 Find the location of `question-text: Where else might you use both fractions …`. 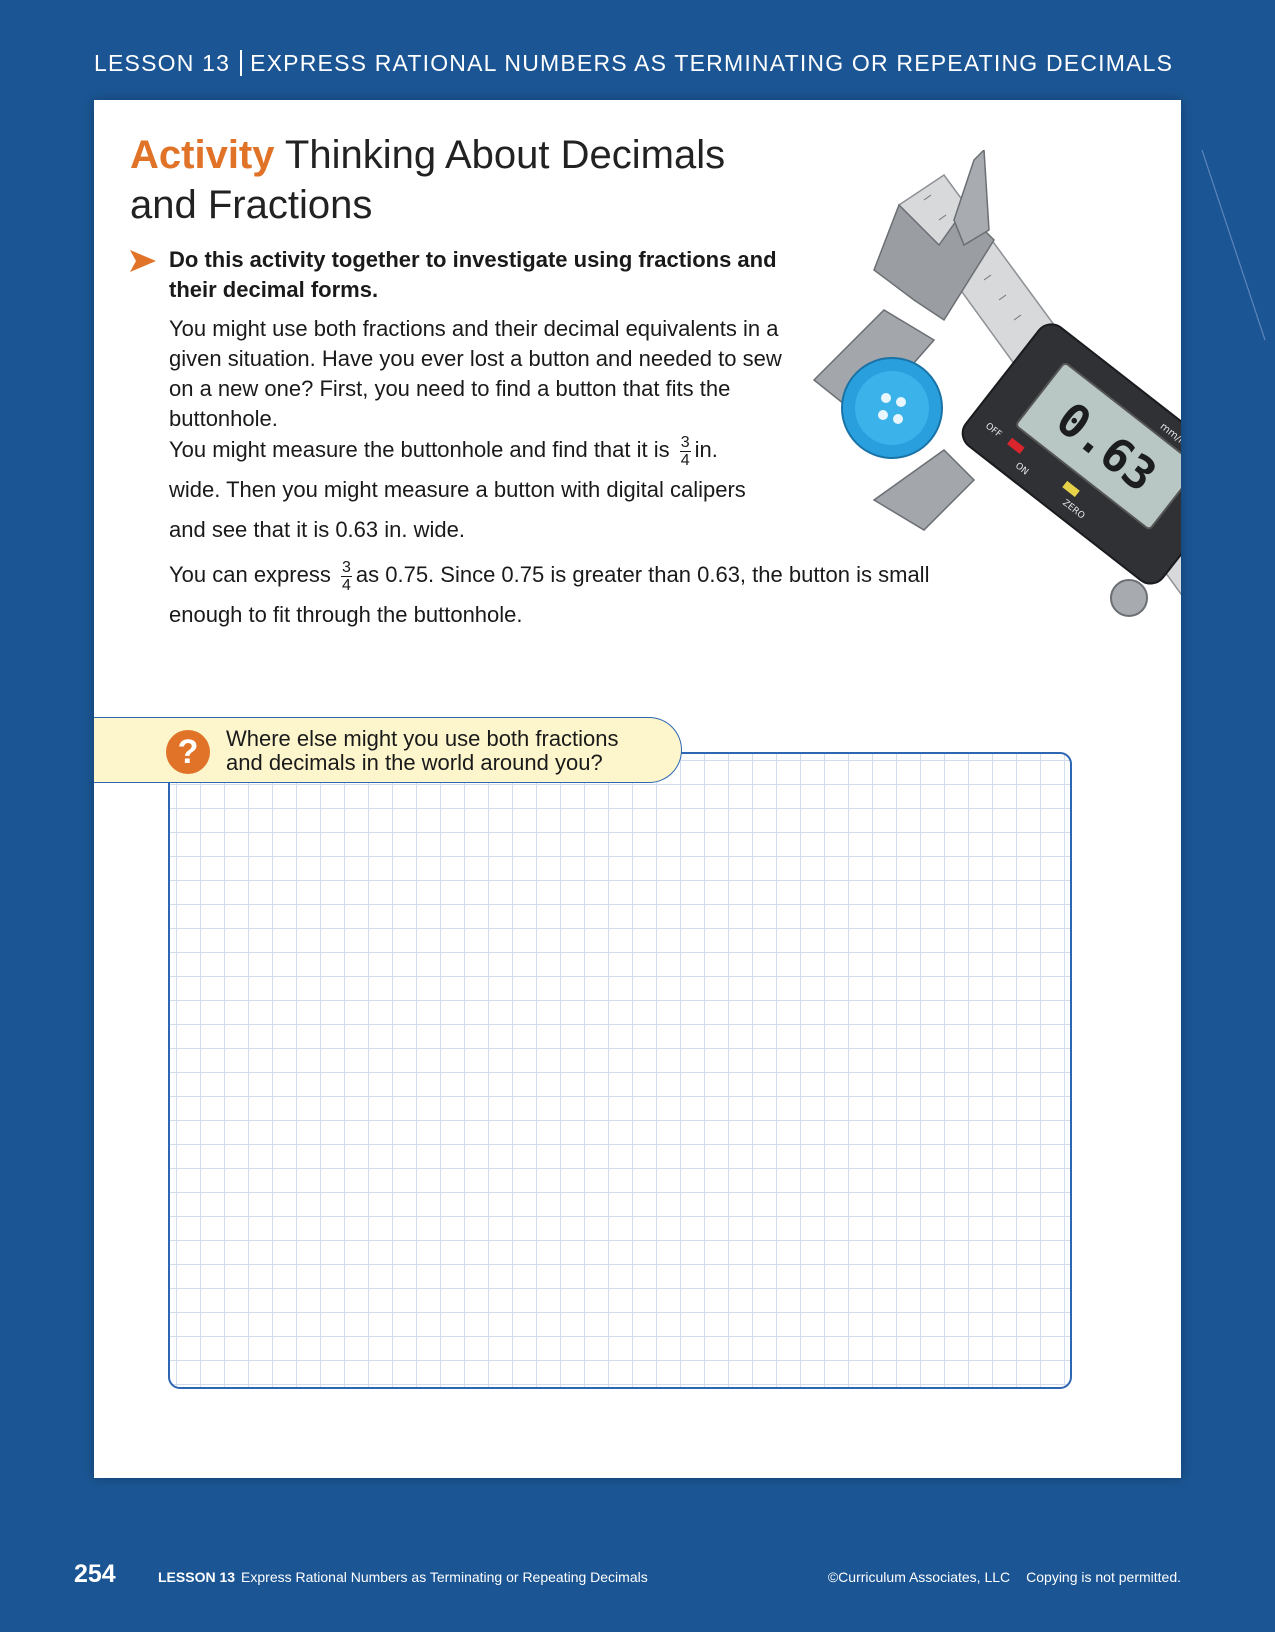

question-text: Where else might you use both fractions … is located at coordinates (446, 751).